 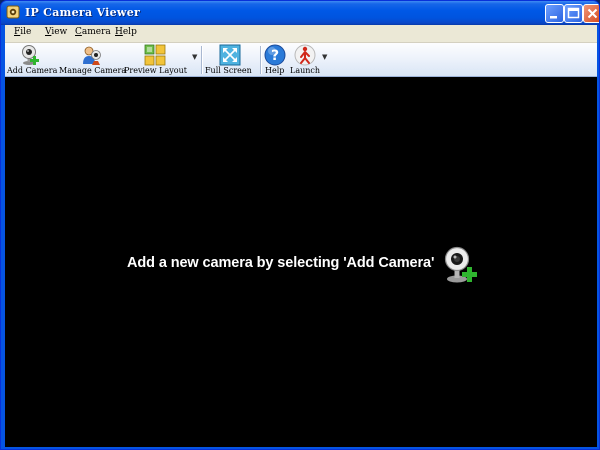 I want to click on add-camera-button: Add Camera, so click(x=31, y=59).